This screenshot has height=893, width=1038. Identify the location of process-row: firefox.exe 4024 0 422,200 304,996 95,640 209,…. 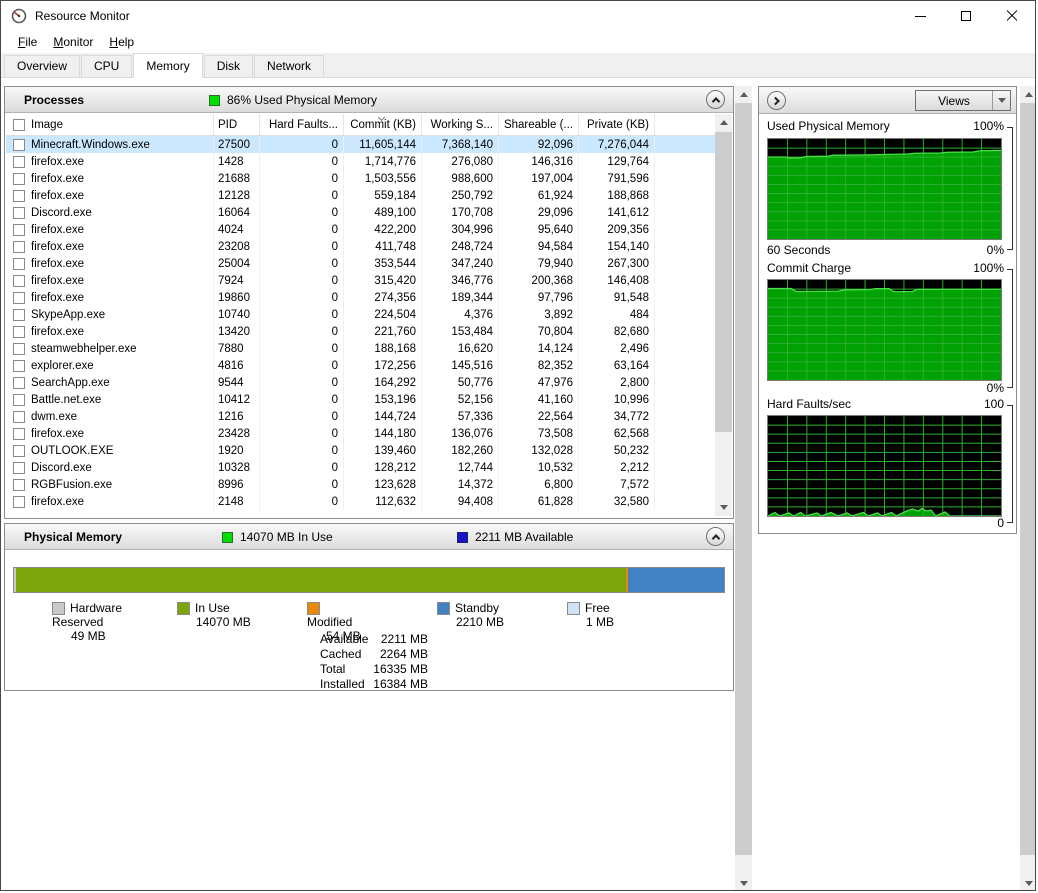
(360, 229).